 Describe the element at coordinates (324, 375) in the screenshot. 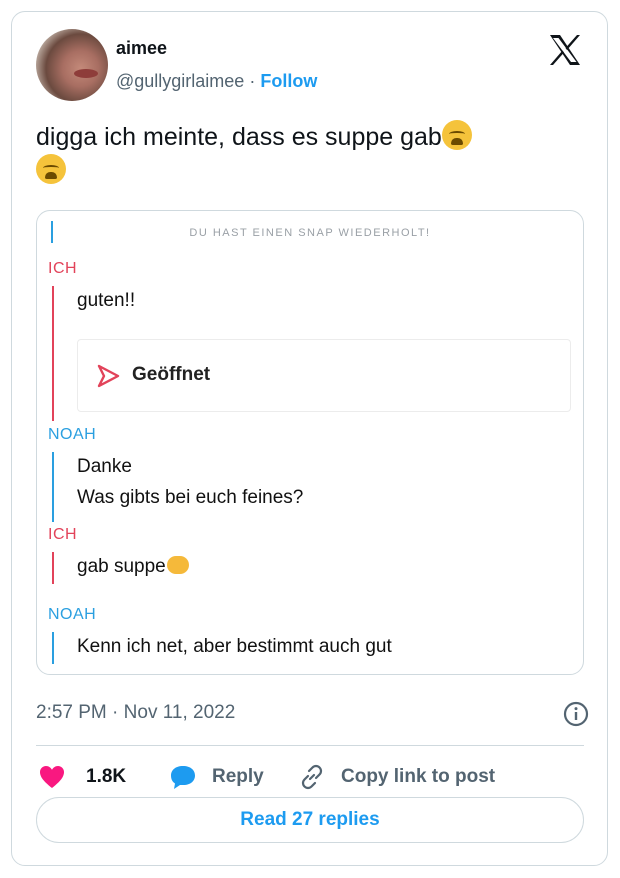

I see `opened-snap-row: Geöffnet` at that location.